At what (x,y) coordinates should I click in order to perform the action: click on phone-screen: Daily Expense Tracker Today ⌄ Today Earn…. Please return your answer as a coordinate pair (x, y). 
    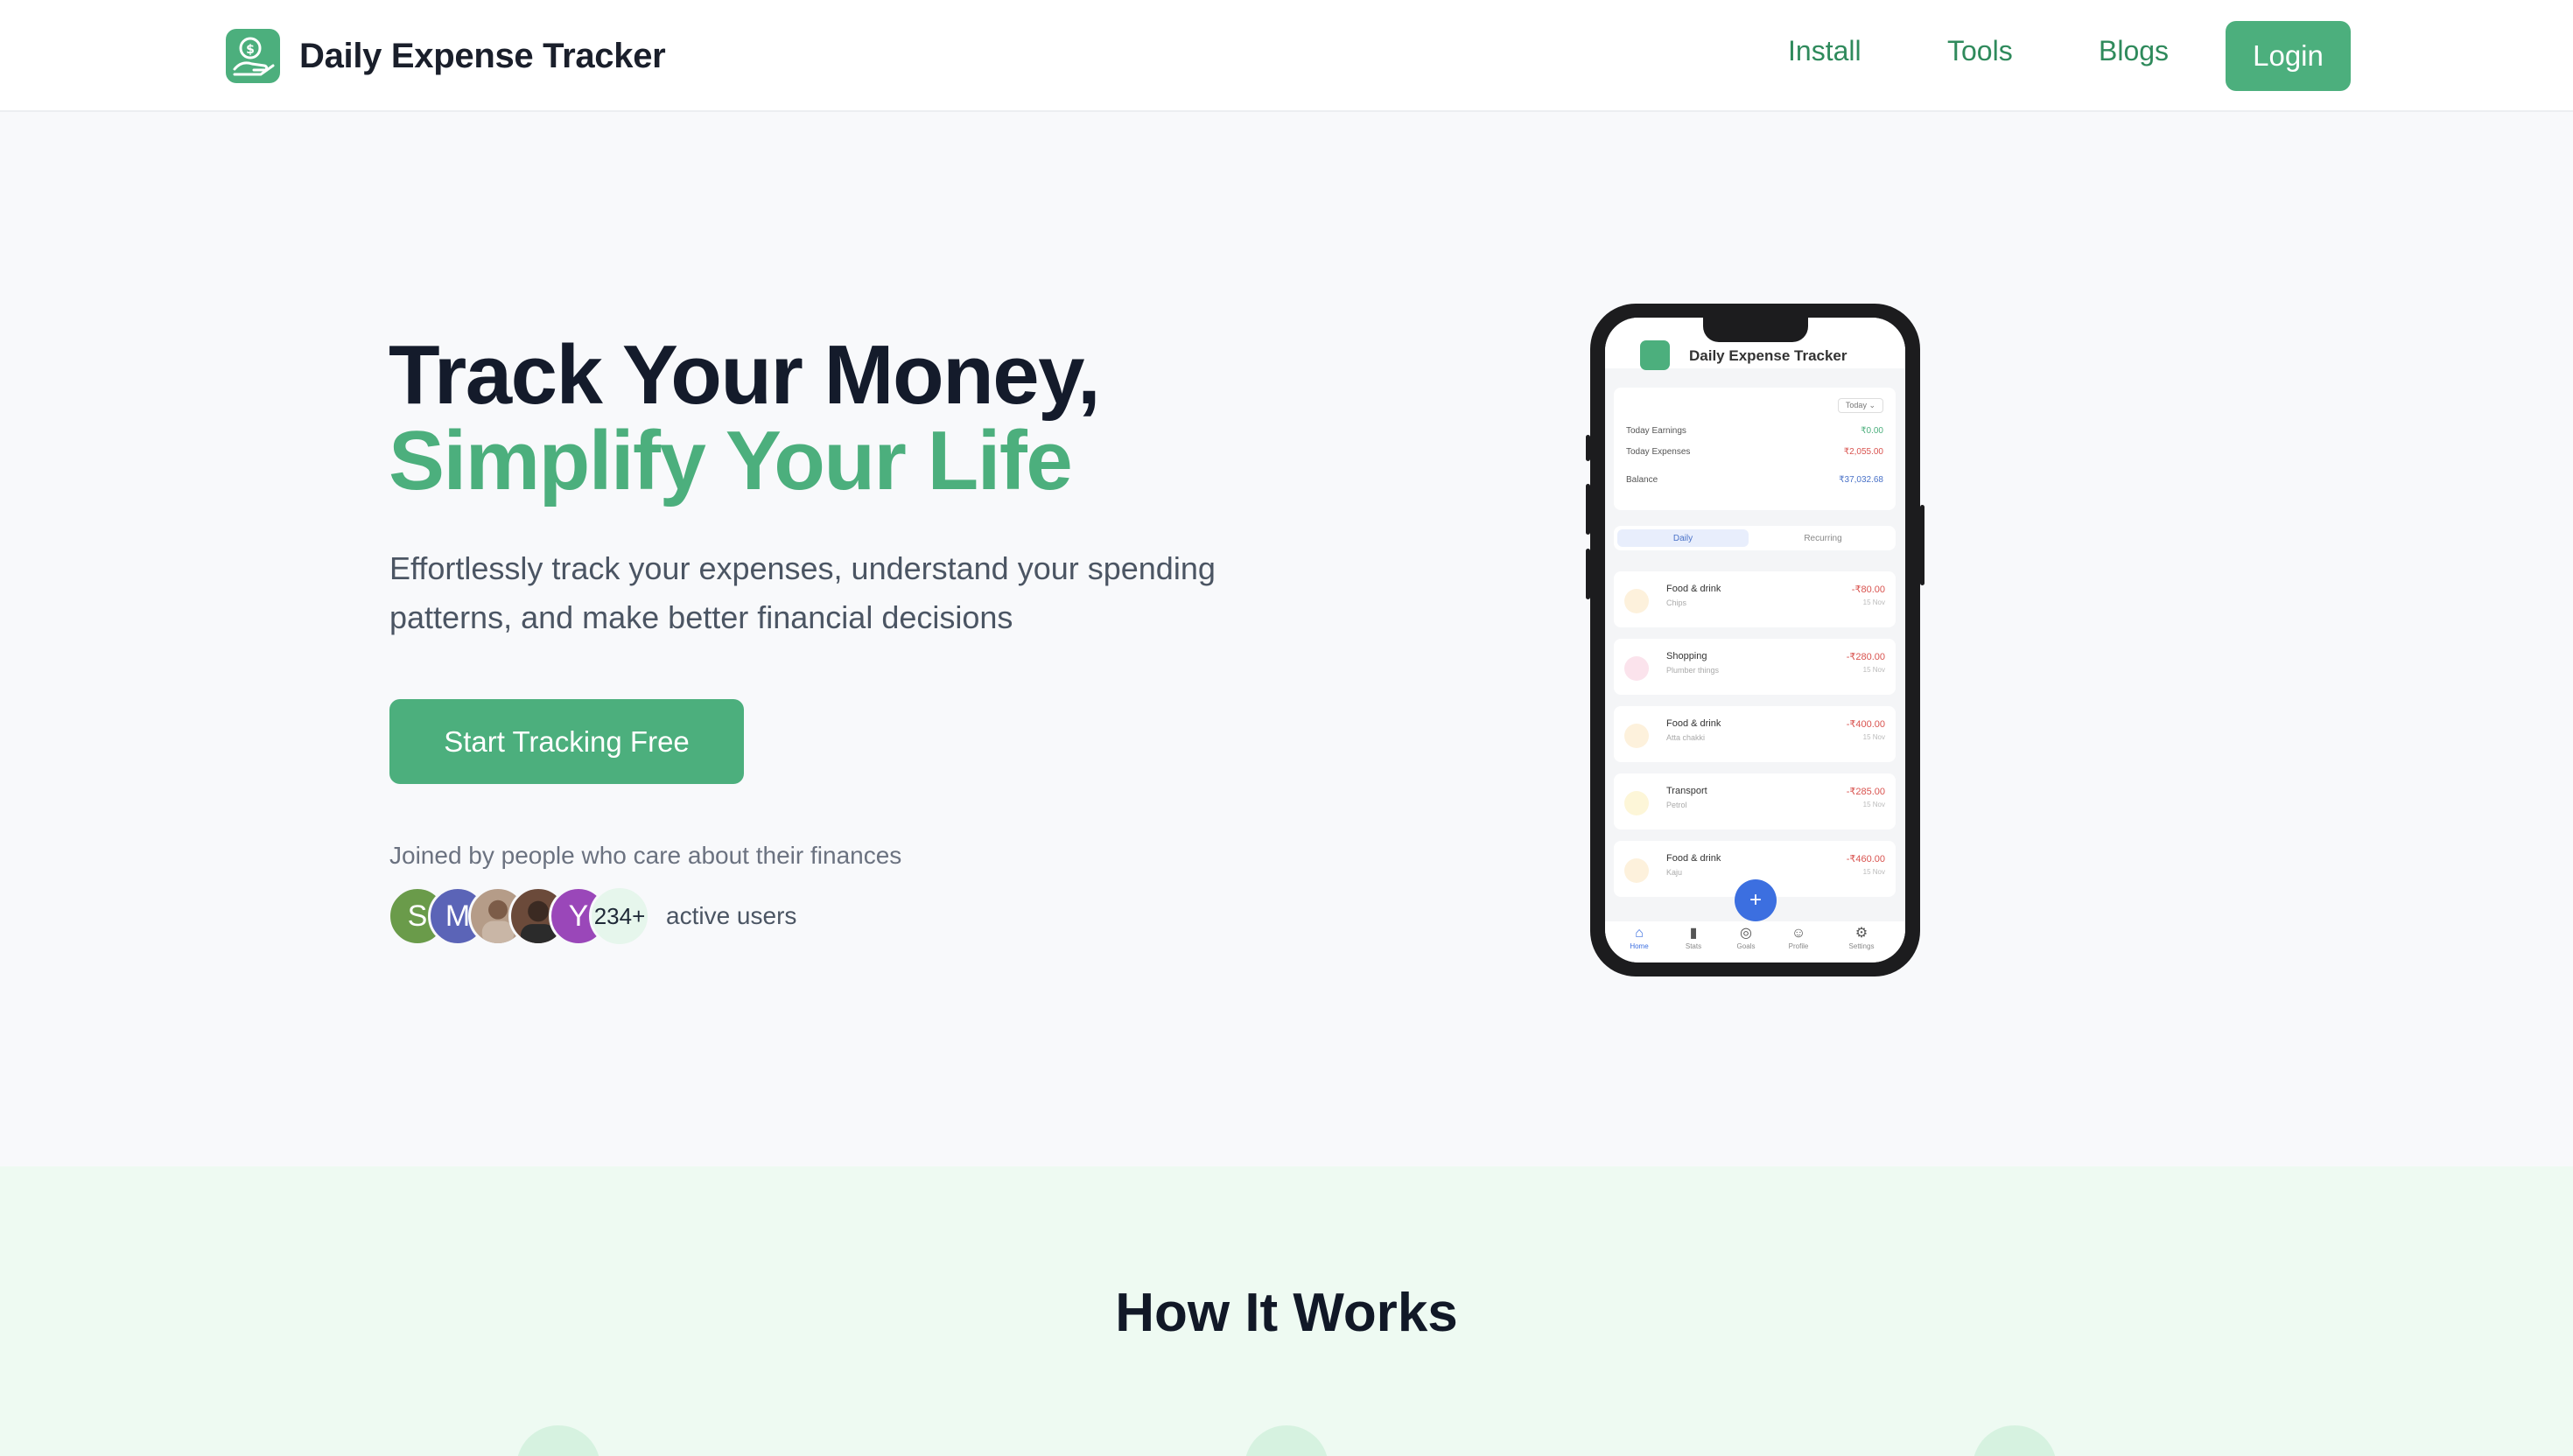
    Looking at the image, I should click on (1755, 640).